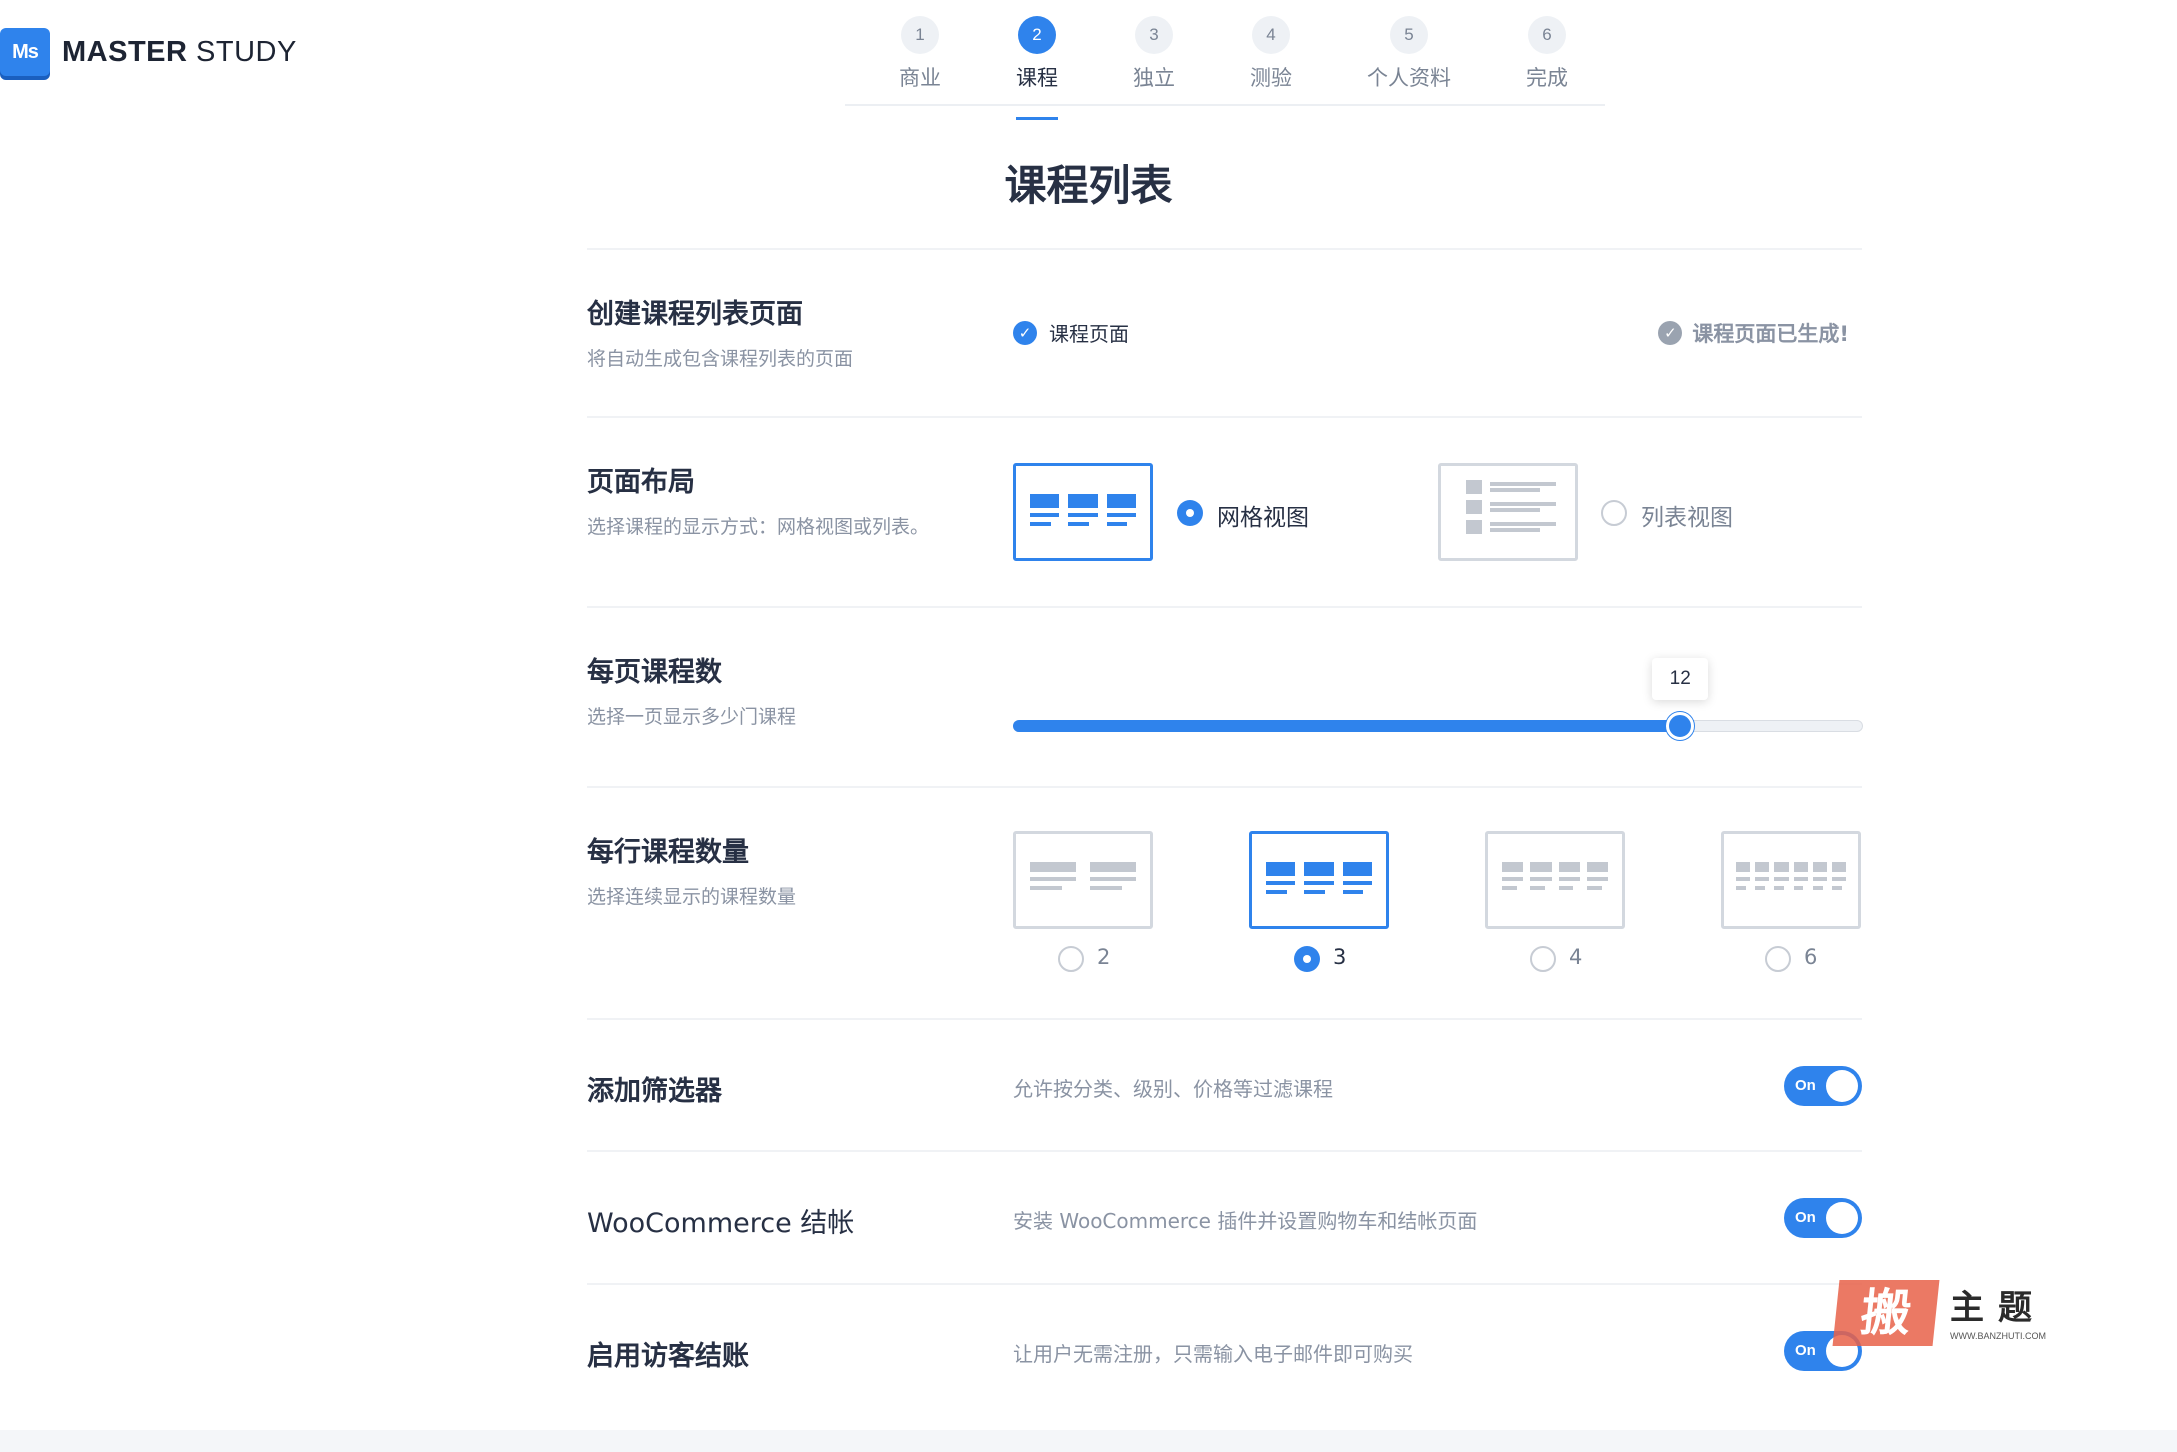  What do you see at coordinates (1823, 1218) in the screenshot?
I see `woocommerce-toggle: On` at bounding box center [1823, 1218].